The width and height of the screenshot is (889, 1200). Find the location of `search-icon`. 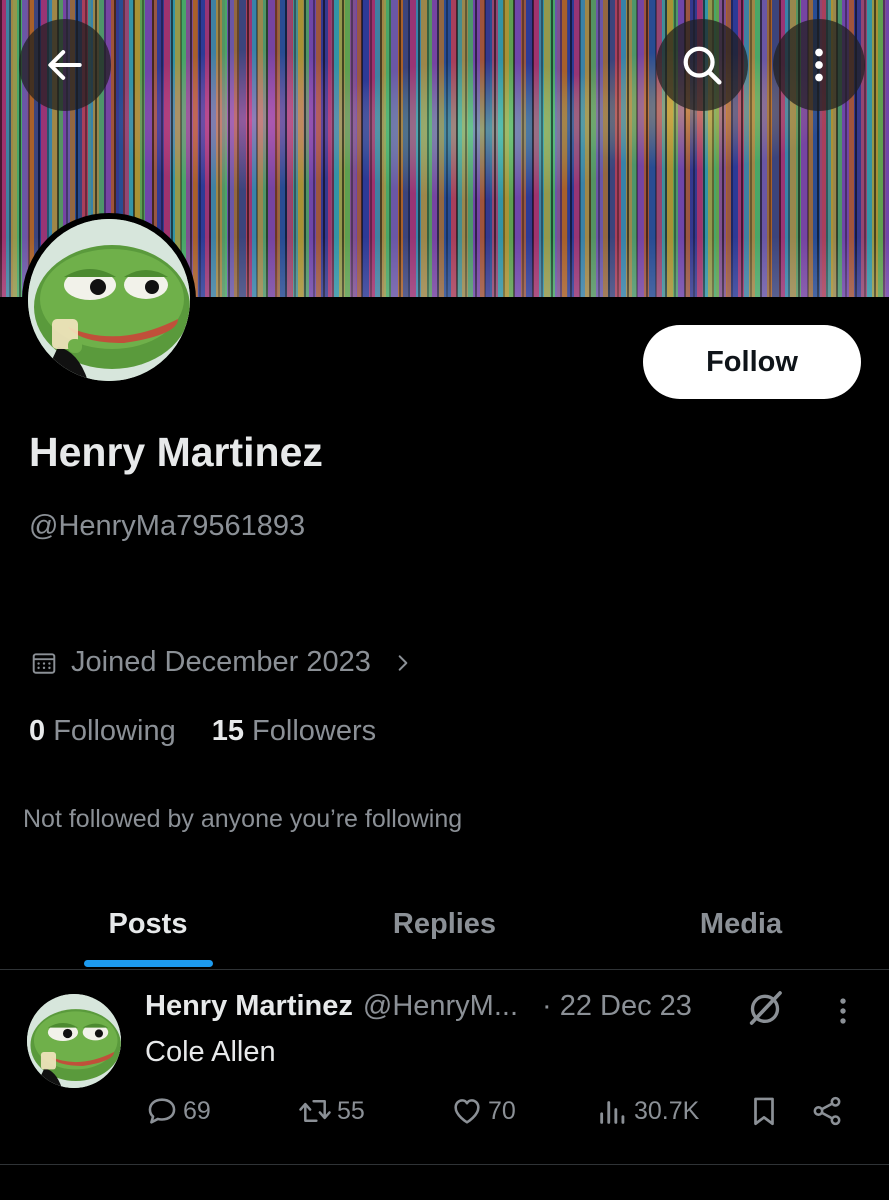

search-icon is located at coordinates (702, 65).